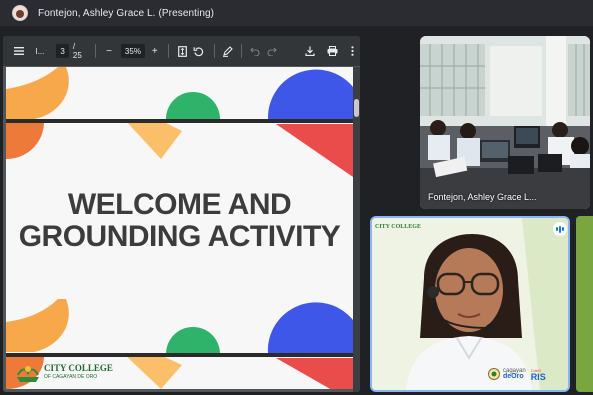 This screenshot has height=395, width=593. I want to click on city-seal-icon, so click(494, 374).